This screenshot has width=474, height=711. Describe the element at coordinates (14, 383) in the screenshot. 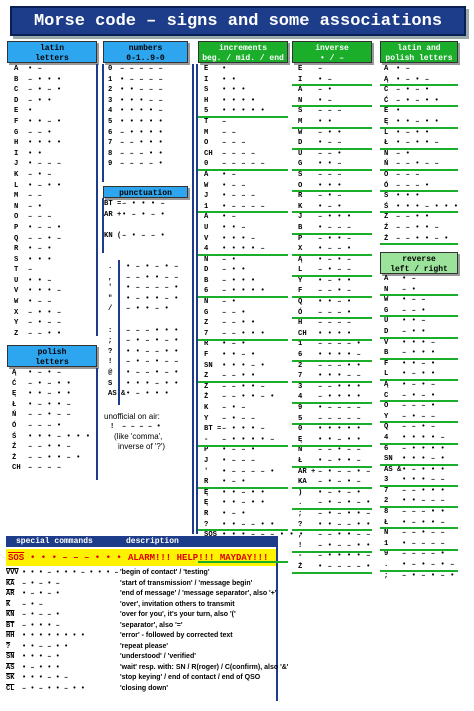

I see `code-key: Ć` at that location.